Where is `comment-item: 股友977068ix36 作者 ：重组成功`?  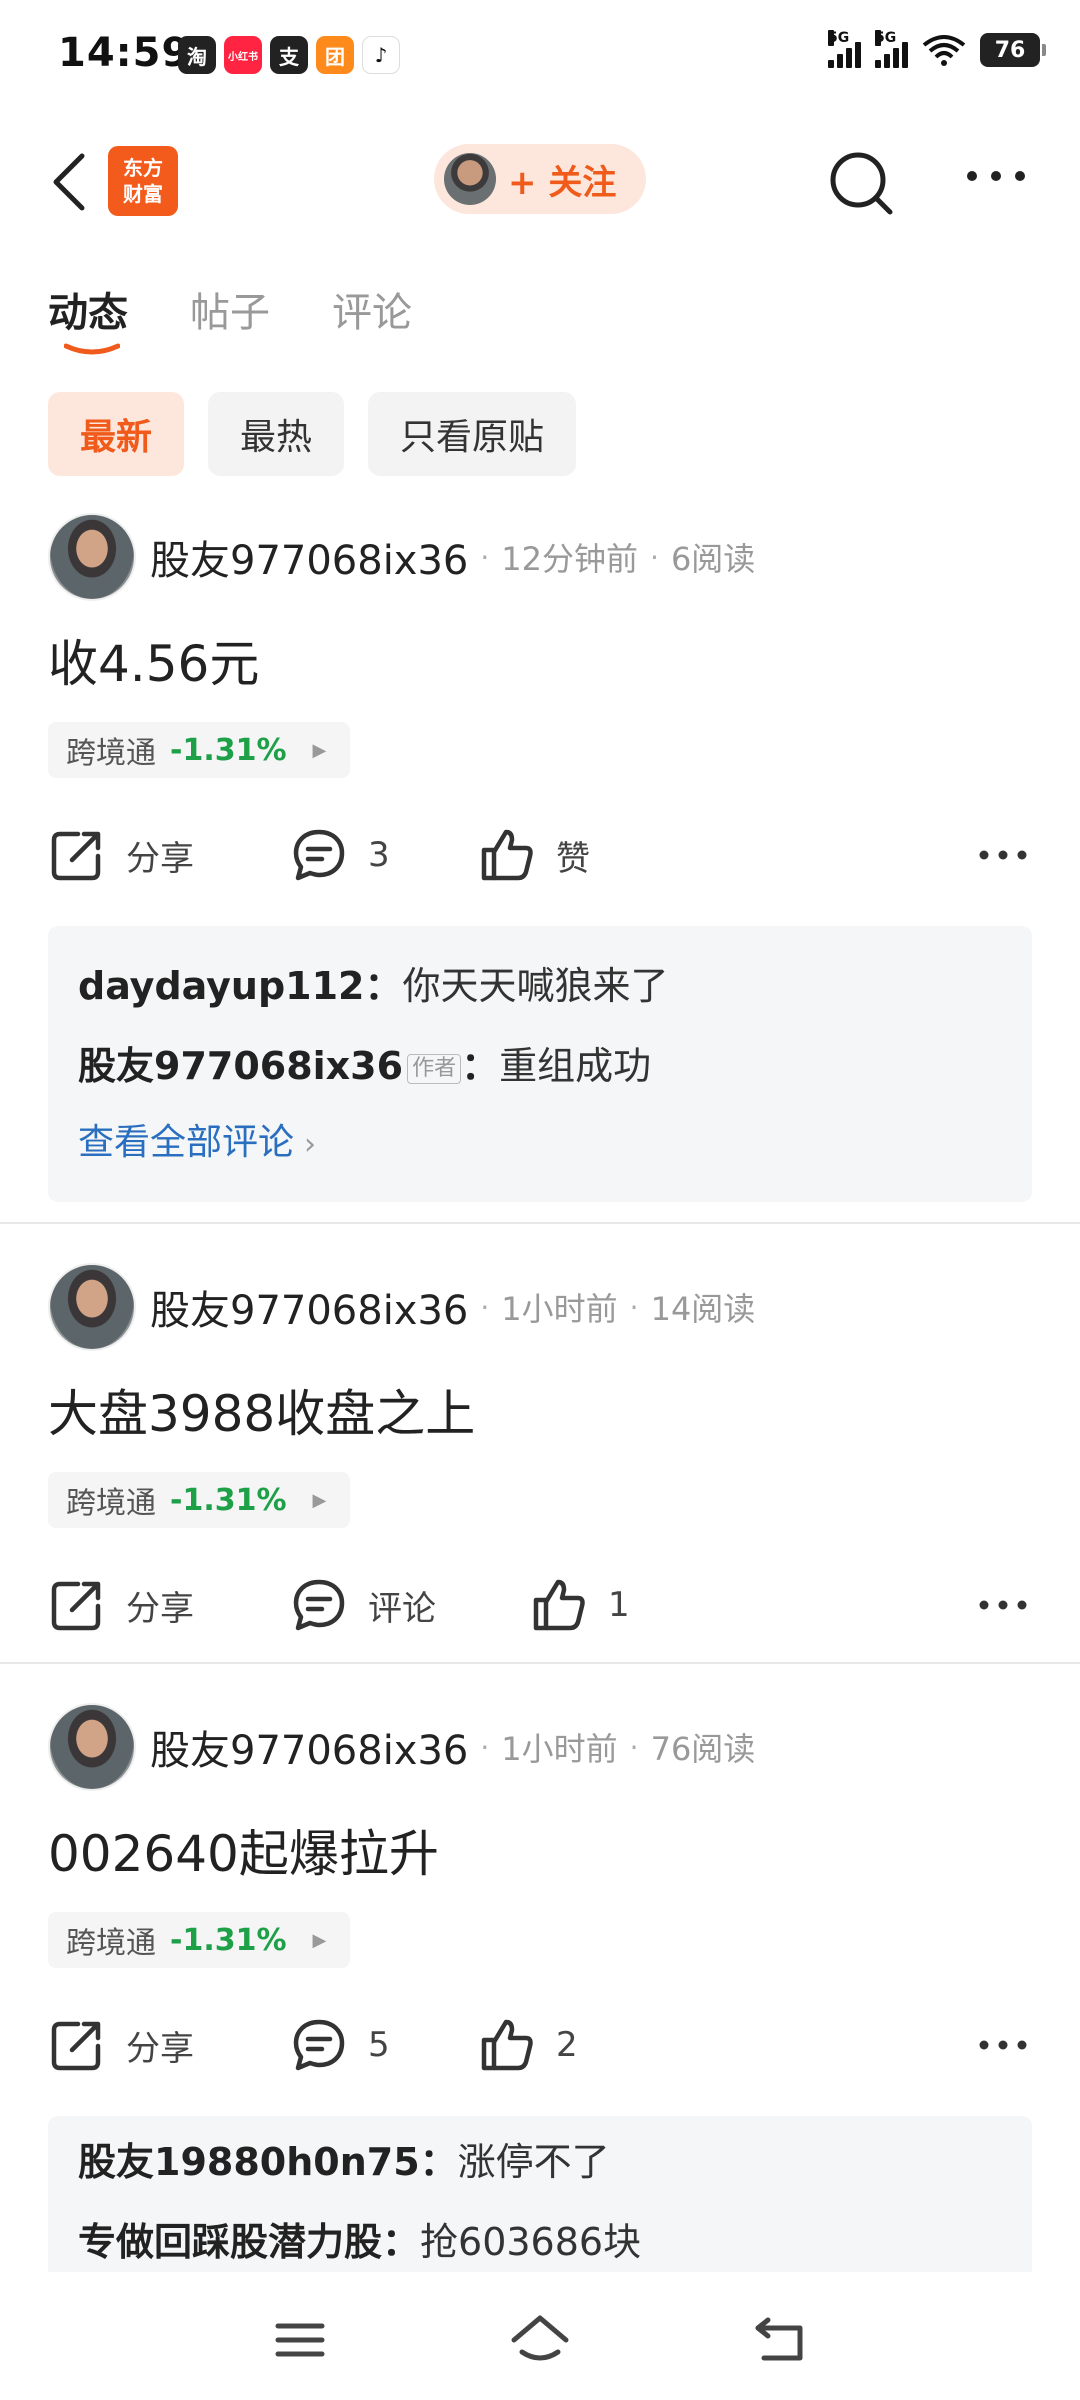 comment-item: 股友977068ix36 作者 ：重组成功 is located at coordinates (365, 1066).